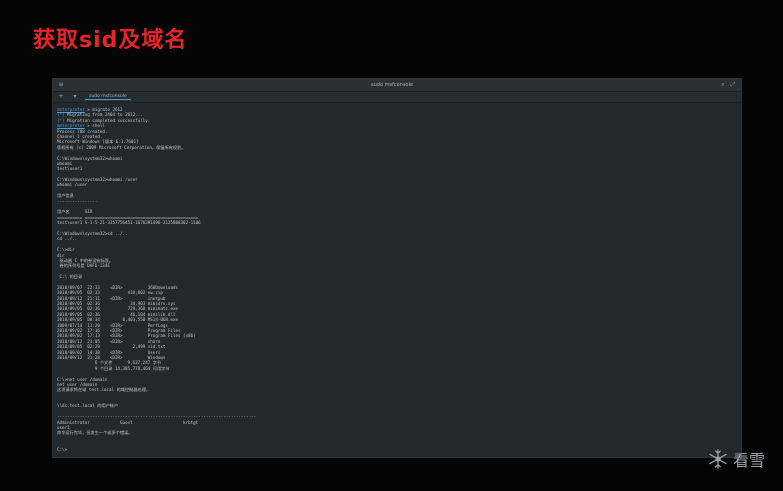  Describe the element at coordinates (95, 433) in the screenshot. I see `terminal-text: 命令运行完毕，但发生一个或多个错误。` at that location.